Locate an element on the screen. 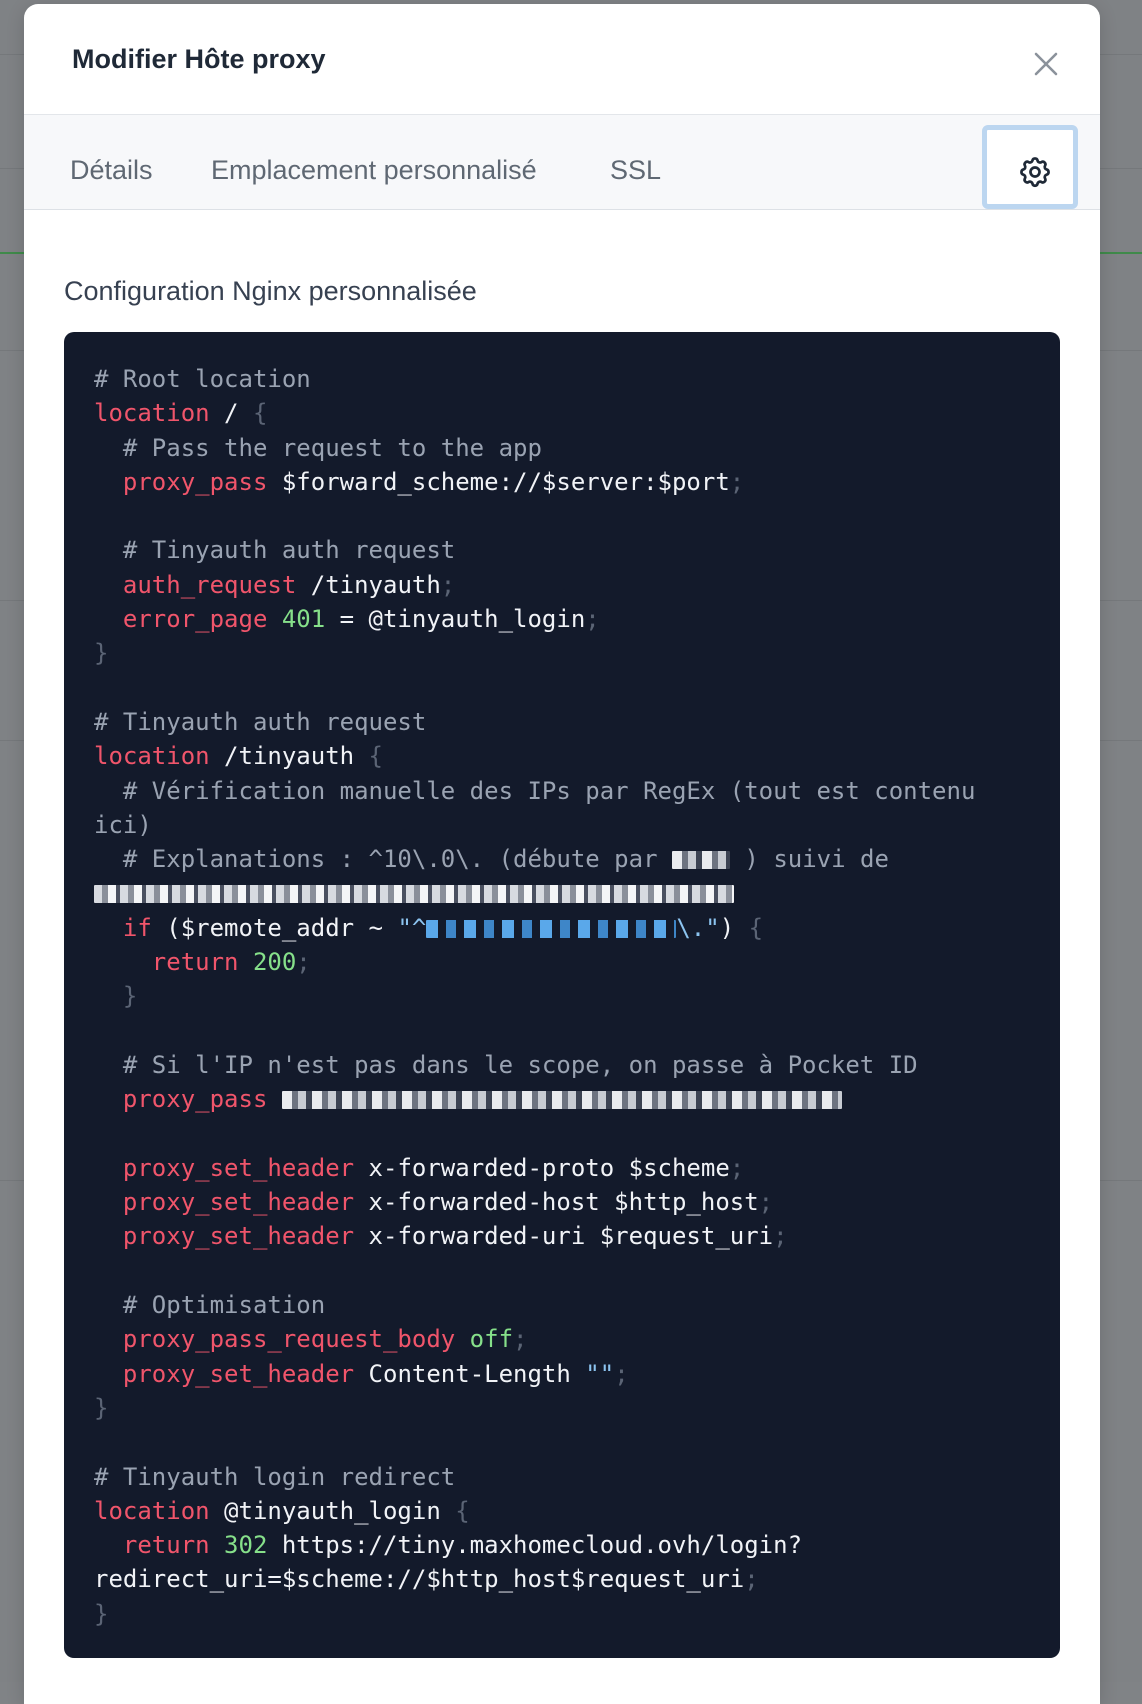 The image size is (1142, 1704). section-label: Configuration Nginx personnalisée is located at coordinates (270, 291).